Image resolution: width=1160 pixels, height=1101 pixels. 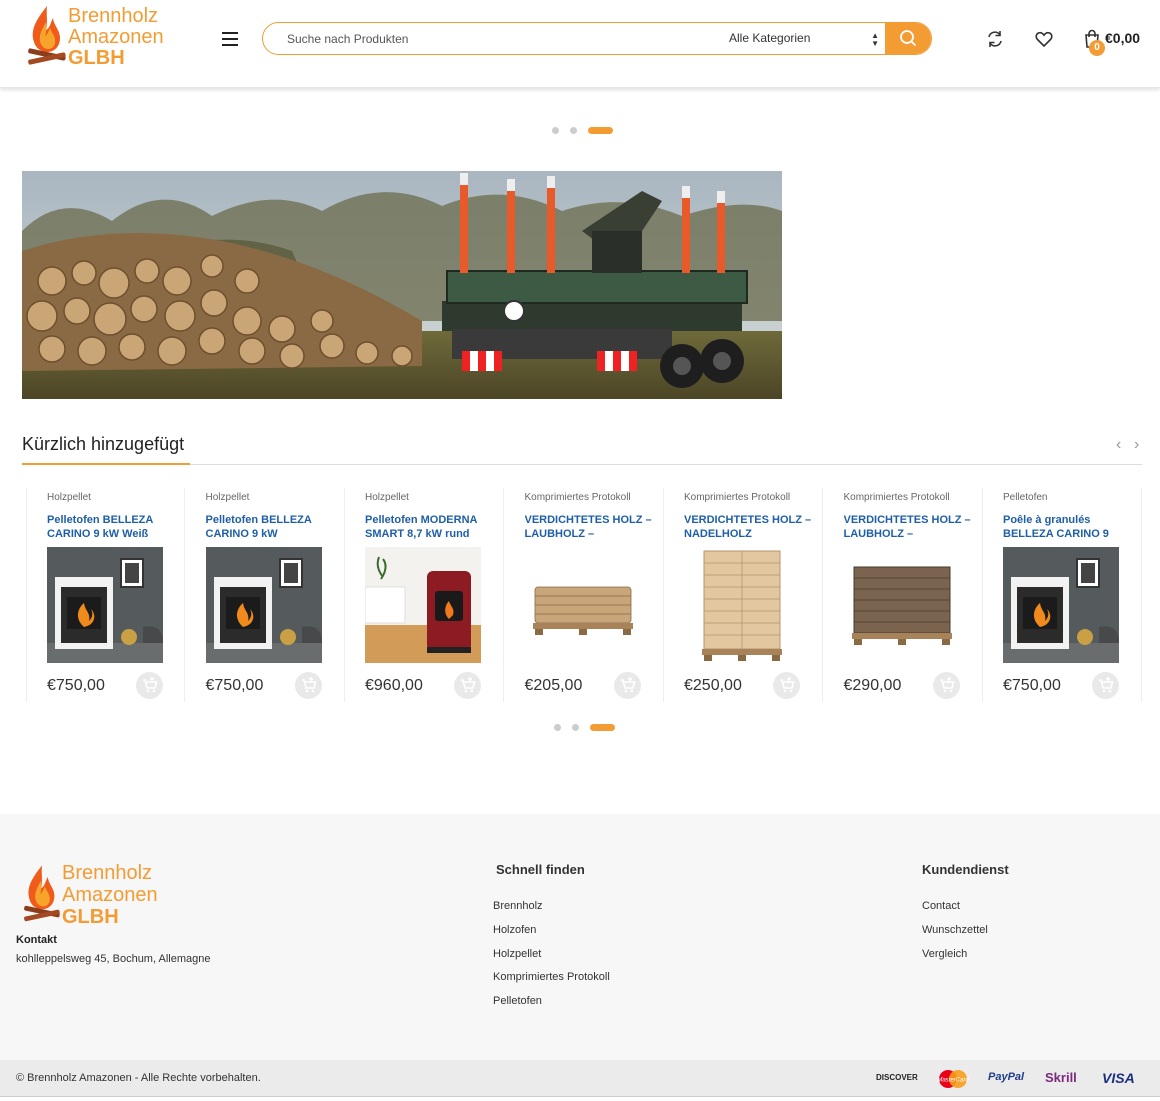 I want to click on logo-line-1: Brennholz, so click(x=113, y=16).